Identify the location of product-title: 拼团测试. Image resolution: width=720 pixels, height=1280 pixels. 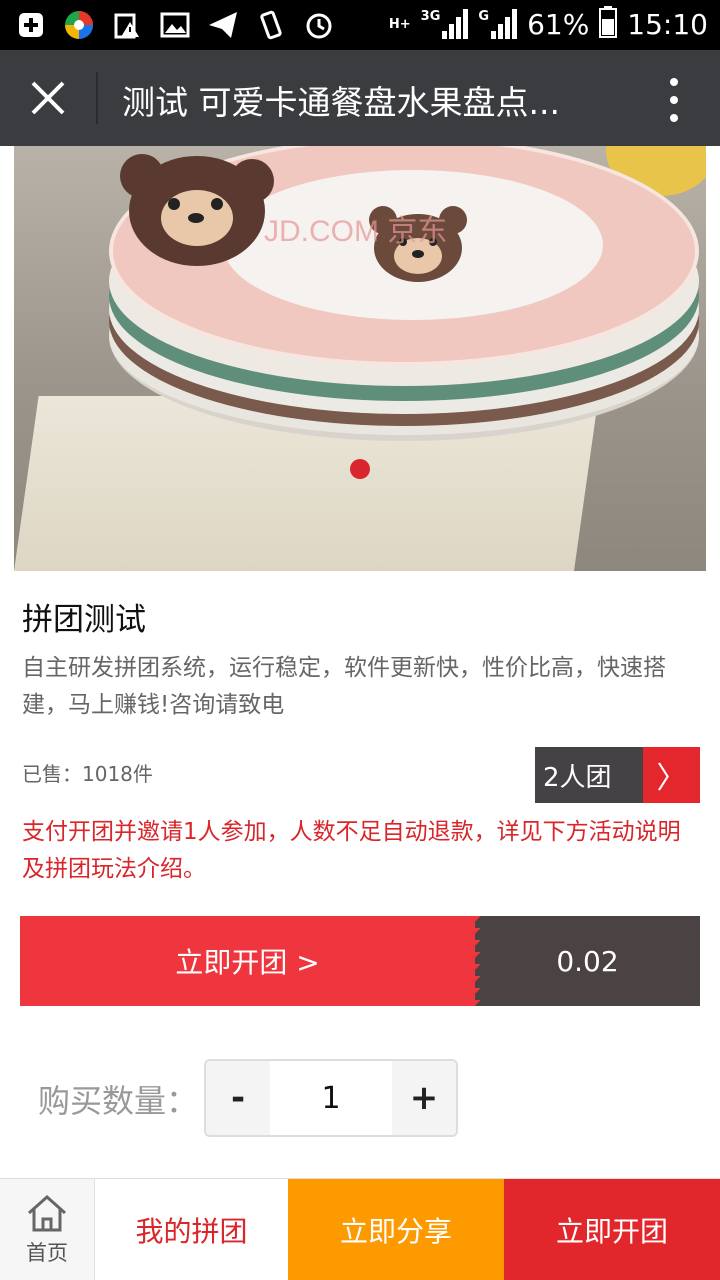
(84, 620).